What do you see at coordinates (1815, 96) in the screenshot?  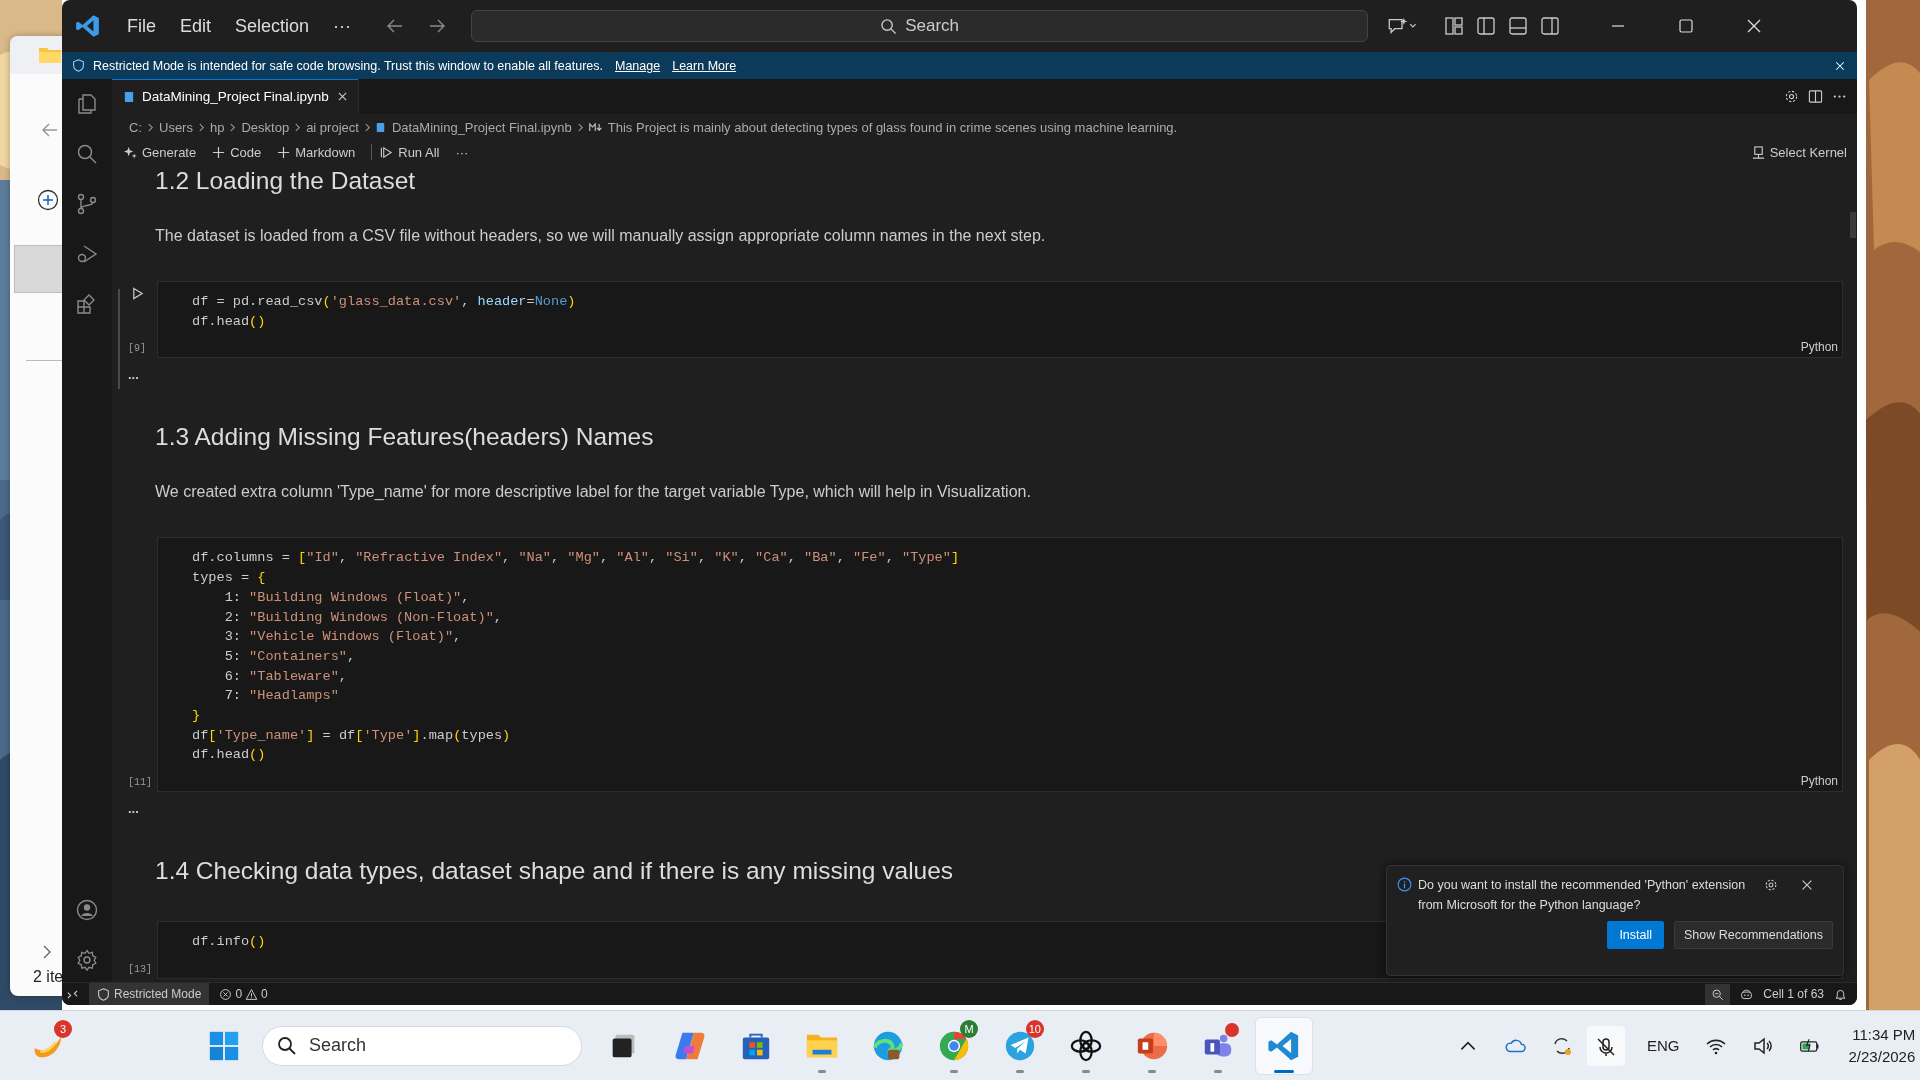 I see `split-editor-icon` at bounding box center [1815, 96].